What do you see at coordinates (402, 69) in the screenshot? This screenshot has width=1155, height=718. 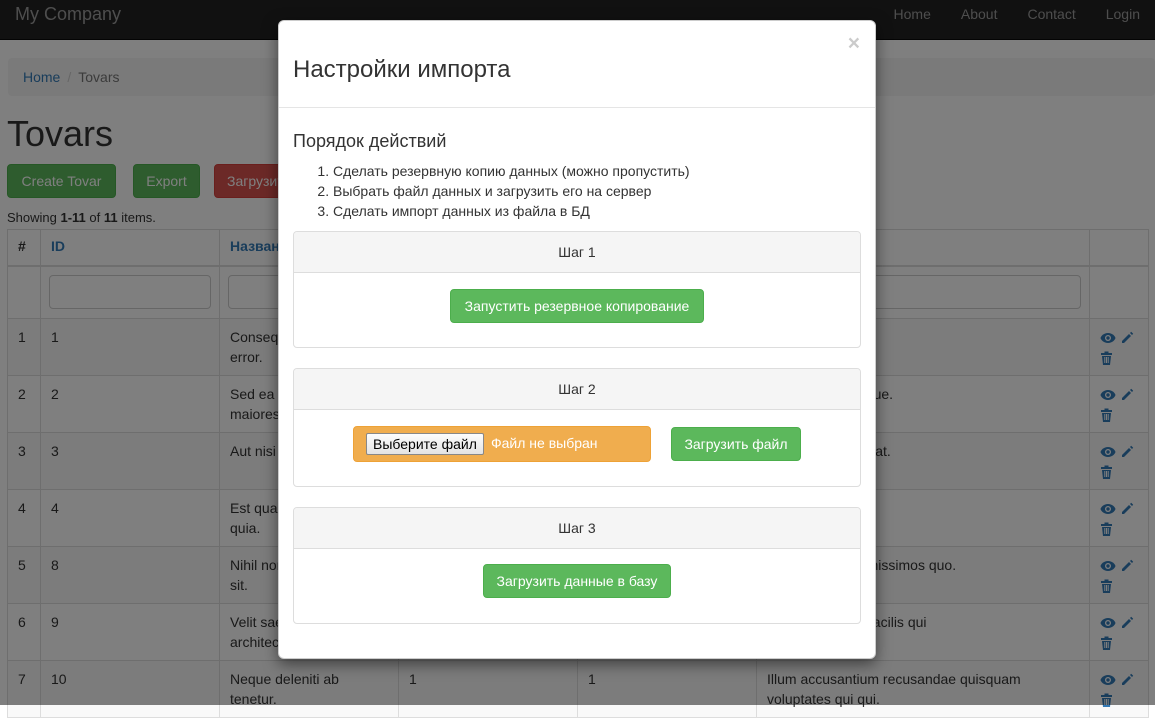 I see `modal-title: Настройки импорта` at bounding box center [402, 69].